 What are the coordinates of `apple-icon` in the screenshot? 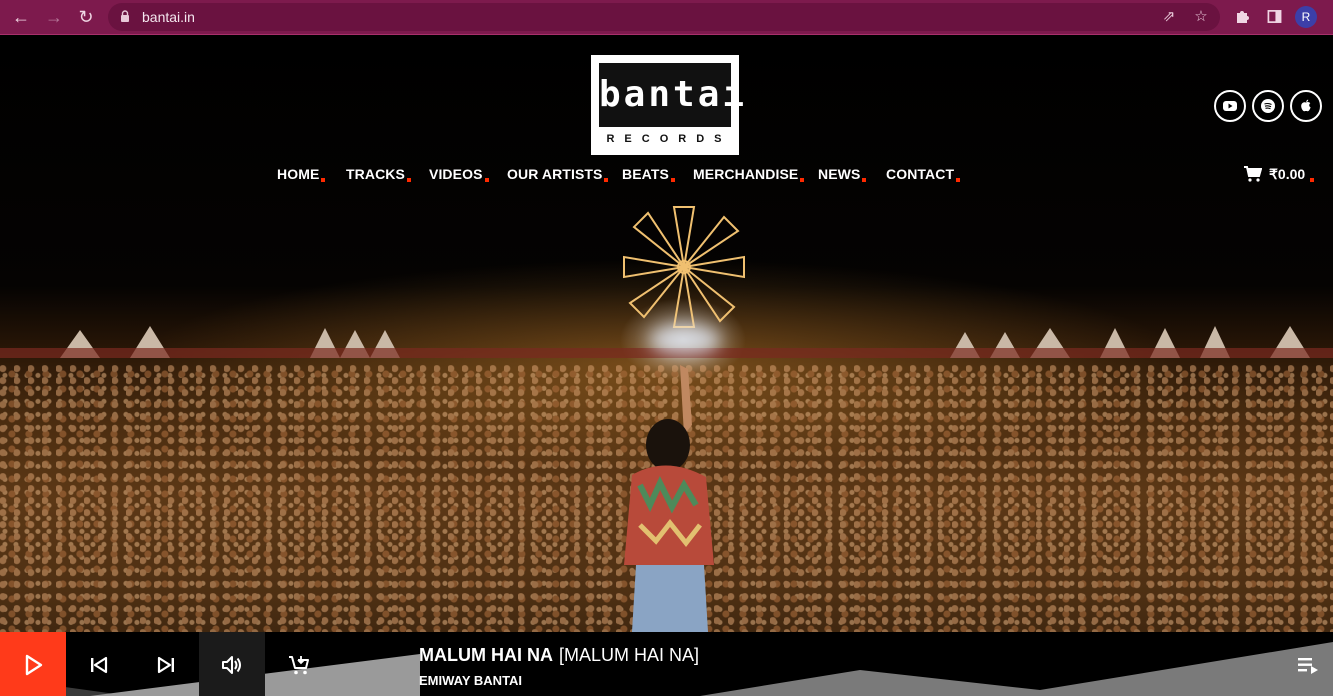 It's located at (1306, 105).